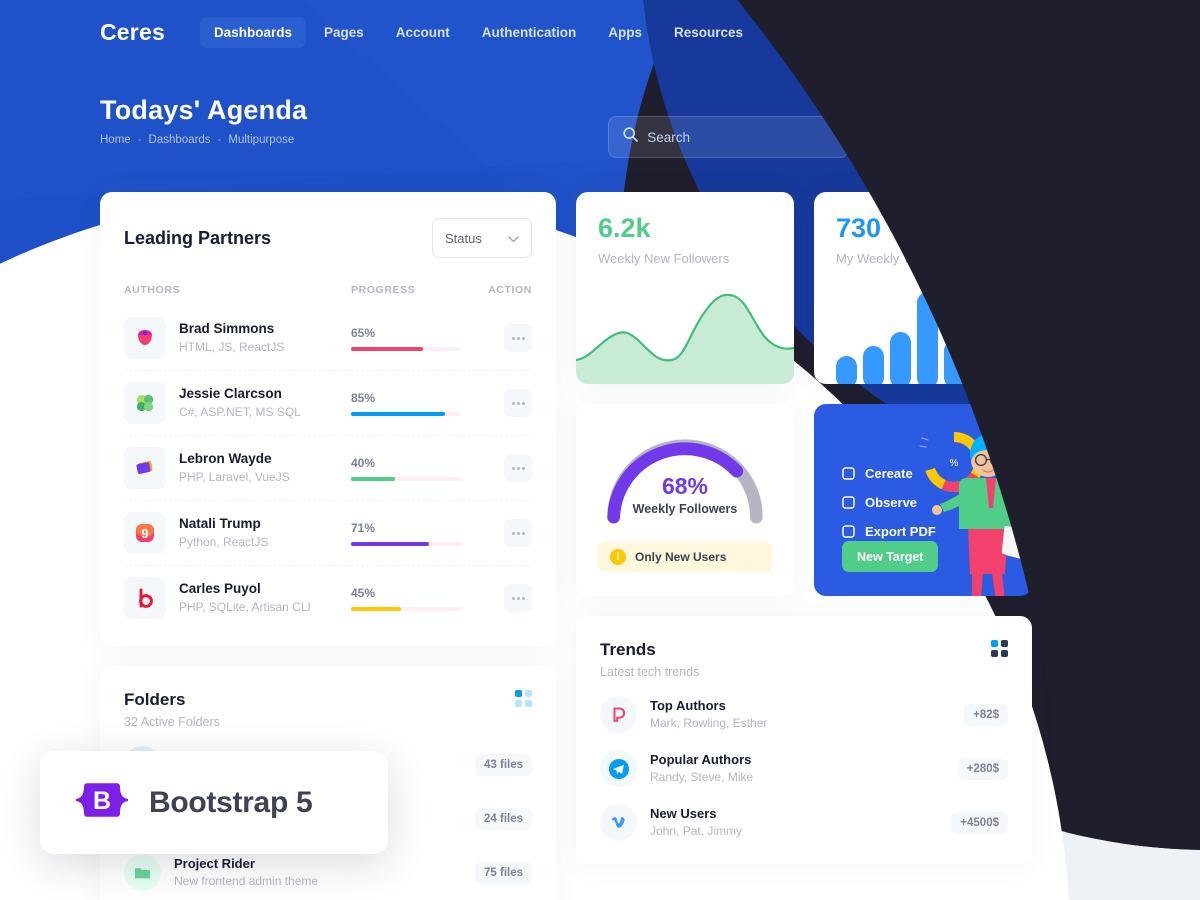 Image resolution: width=1200 pixels, height=900 pixels. I want to click on trend-name: New Users, so click(683, 813).